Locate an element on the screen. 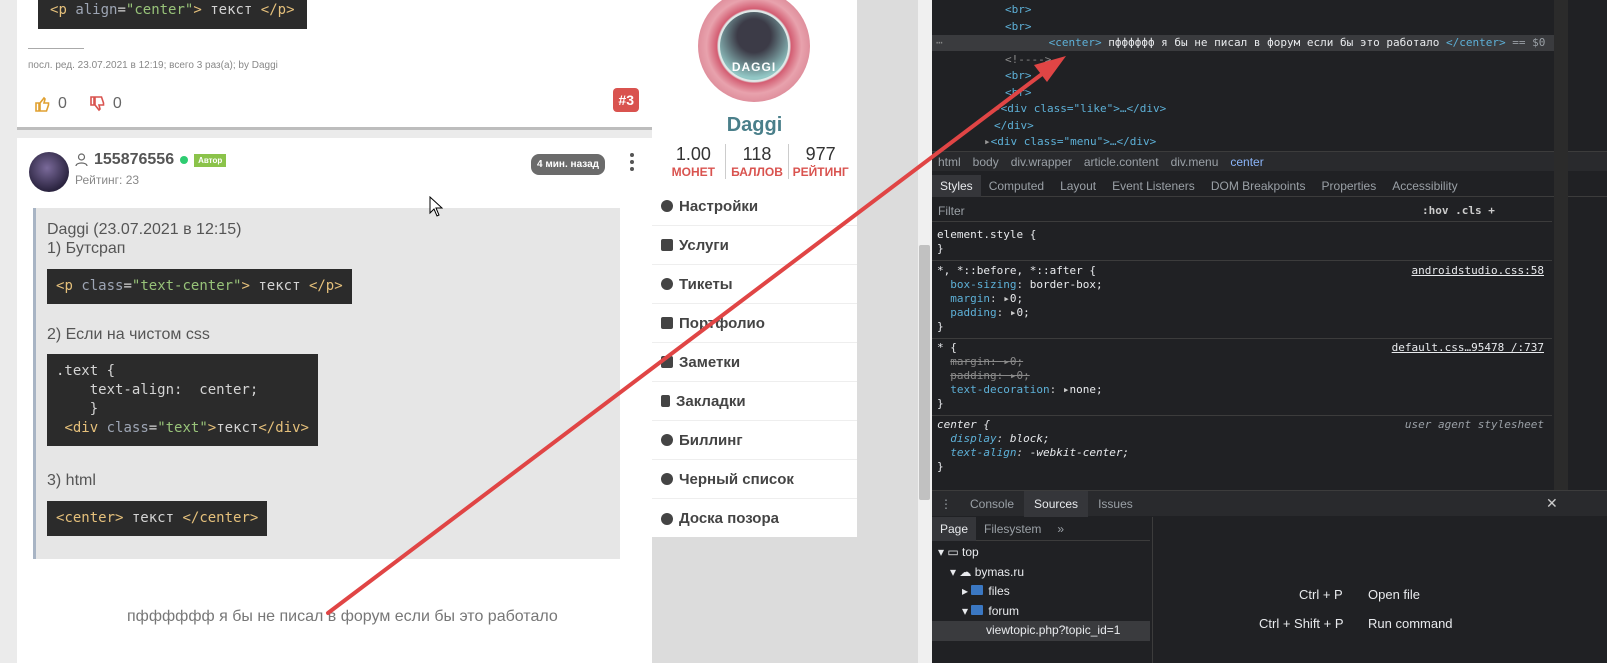 Image resolution: width=1607 pixels, height=663 pixels. tab-properties: Properties is located at coordinates (1349, 186).